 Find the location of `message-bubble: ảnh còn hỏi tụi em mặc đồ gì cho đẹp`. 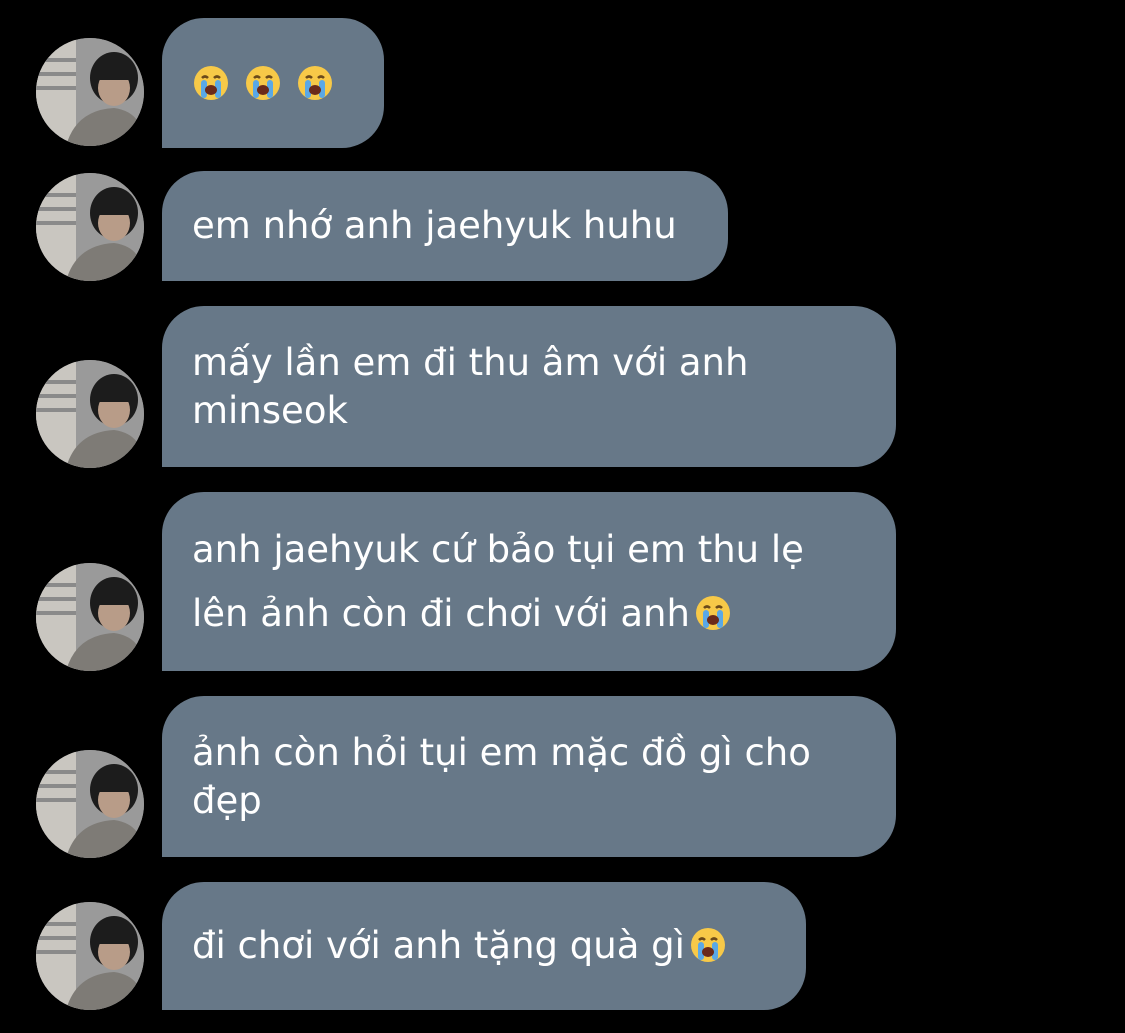

message-bubble: ảnh còn hỏi tụi em mặc đồ gì cho đẹp is located at coordinates (529, 776).